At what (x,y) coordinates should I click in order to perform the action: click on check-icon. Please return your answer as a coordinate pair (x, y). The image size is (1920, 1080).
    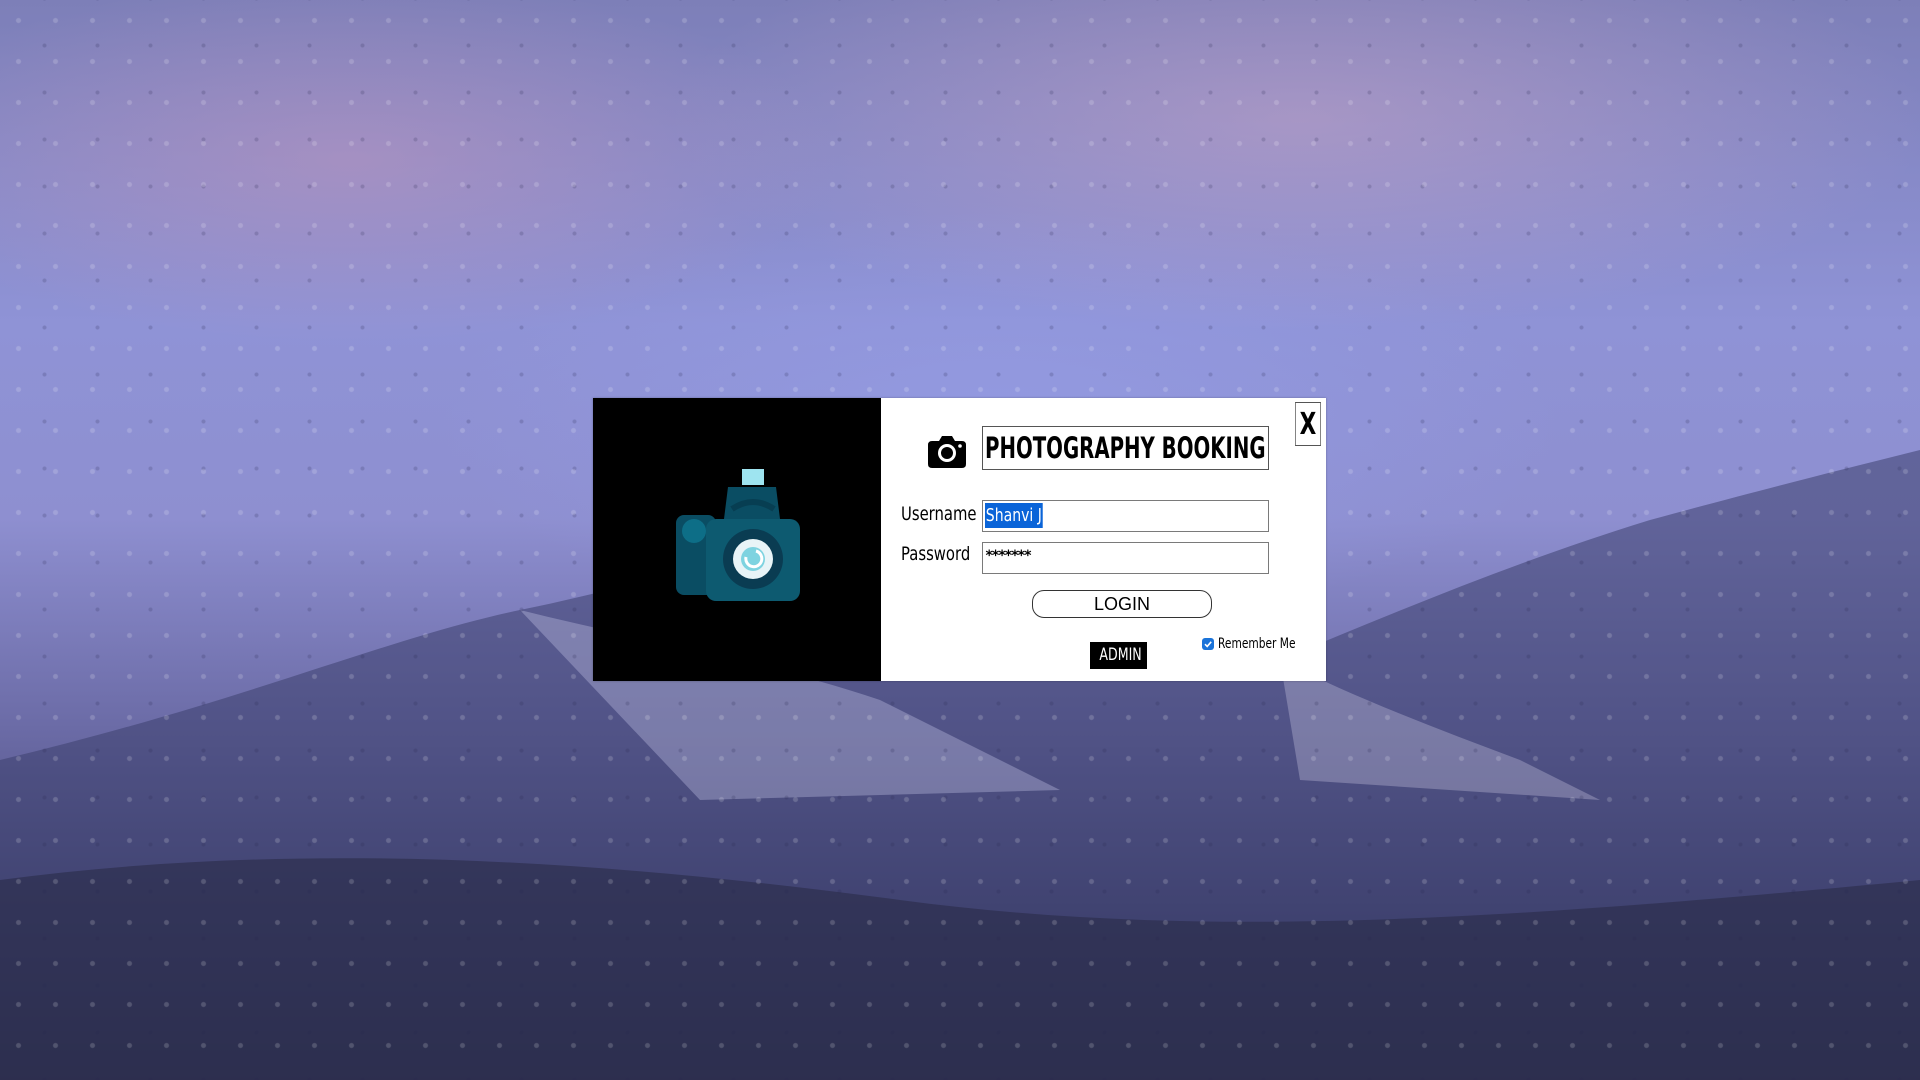
    Looking at the image, I should click on (1208, 644).